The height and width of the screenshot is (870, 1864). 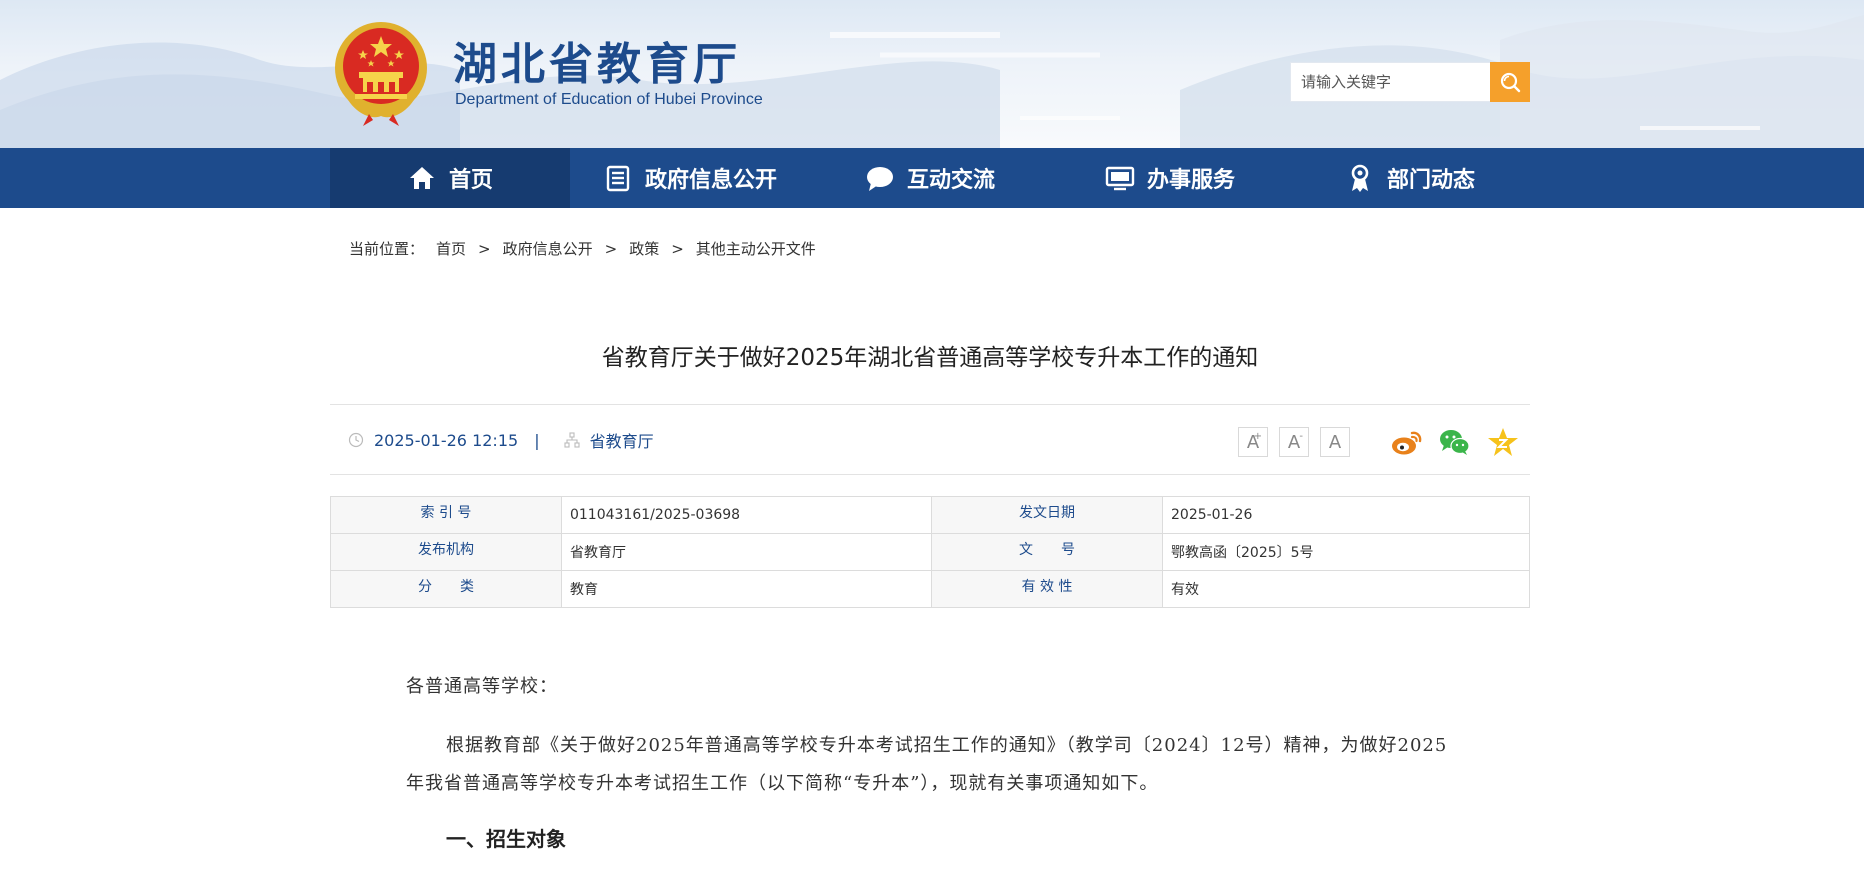 I want to click on share-weibo-button, so click(x=1407, y=442).